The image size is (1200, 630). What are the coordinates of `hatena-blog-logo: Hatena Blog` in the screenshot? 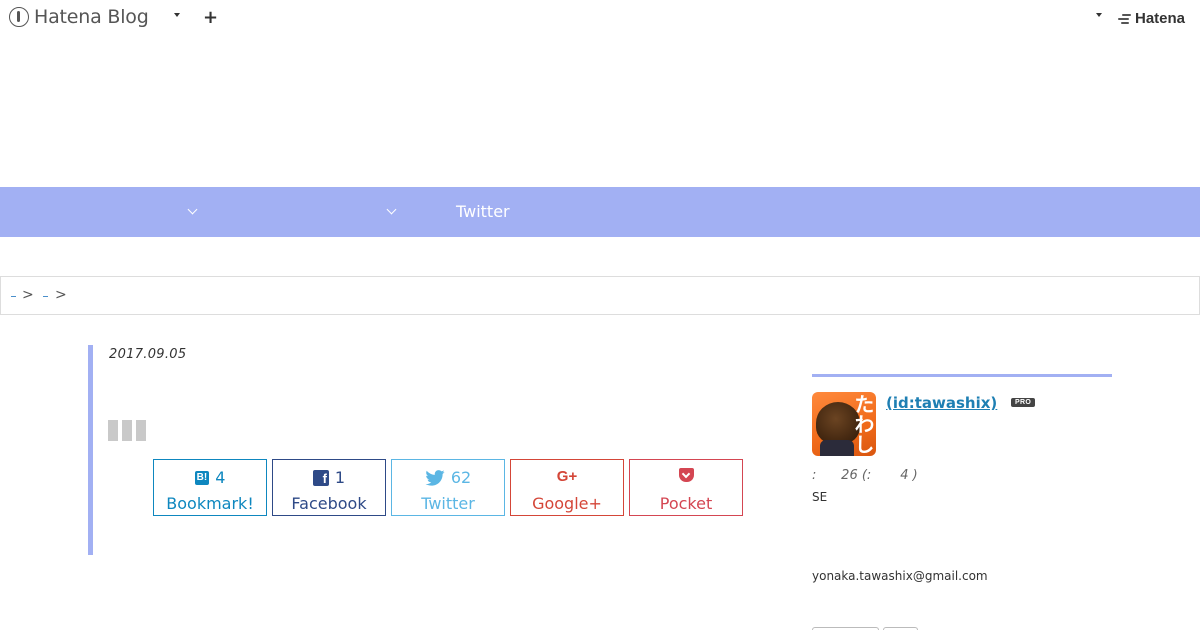 It's located at (79, 17).